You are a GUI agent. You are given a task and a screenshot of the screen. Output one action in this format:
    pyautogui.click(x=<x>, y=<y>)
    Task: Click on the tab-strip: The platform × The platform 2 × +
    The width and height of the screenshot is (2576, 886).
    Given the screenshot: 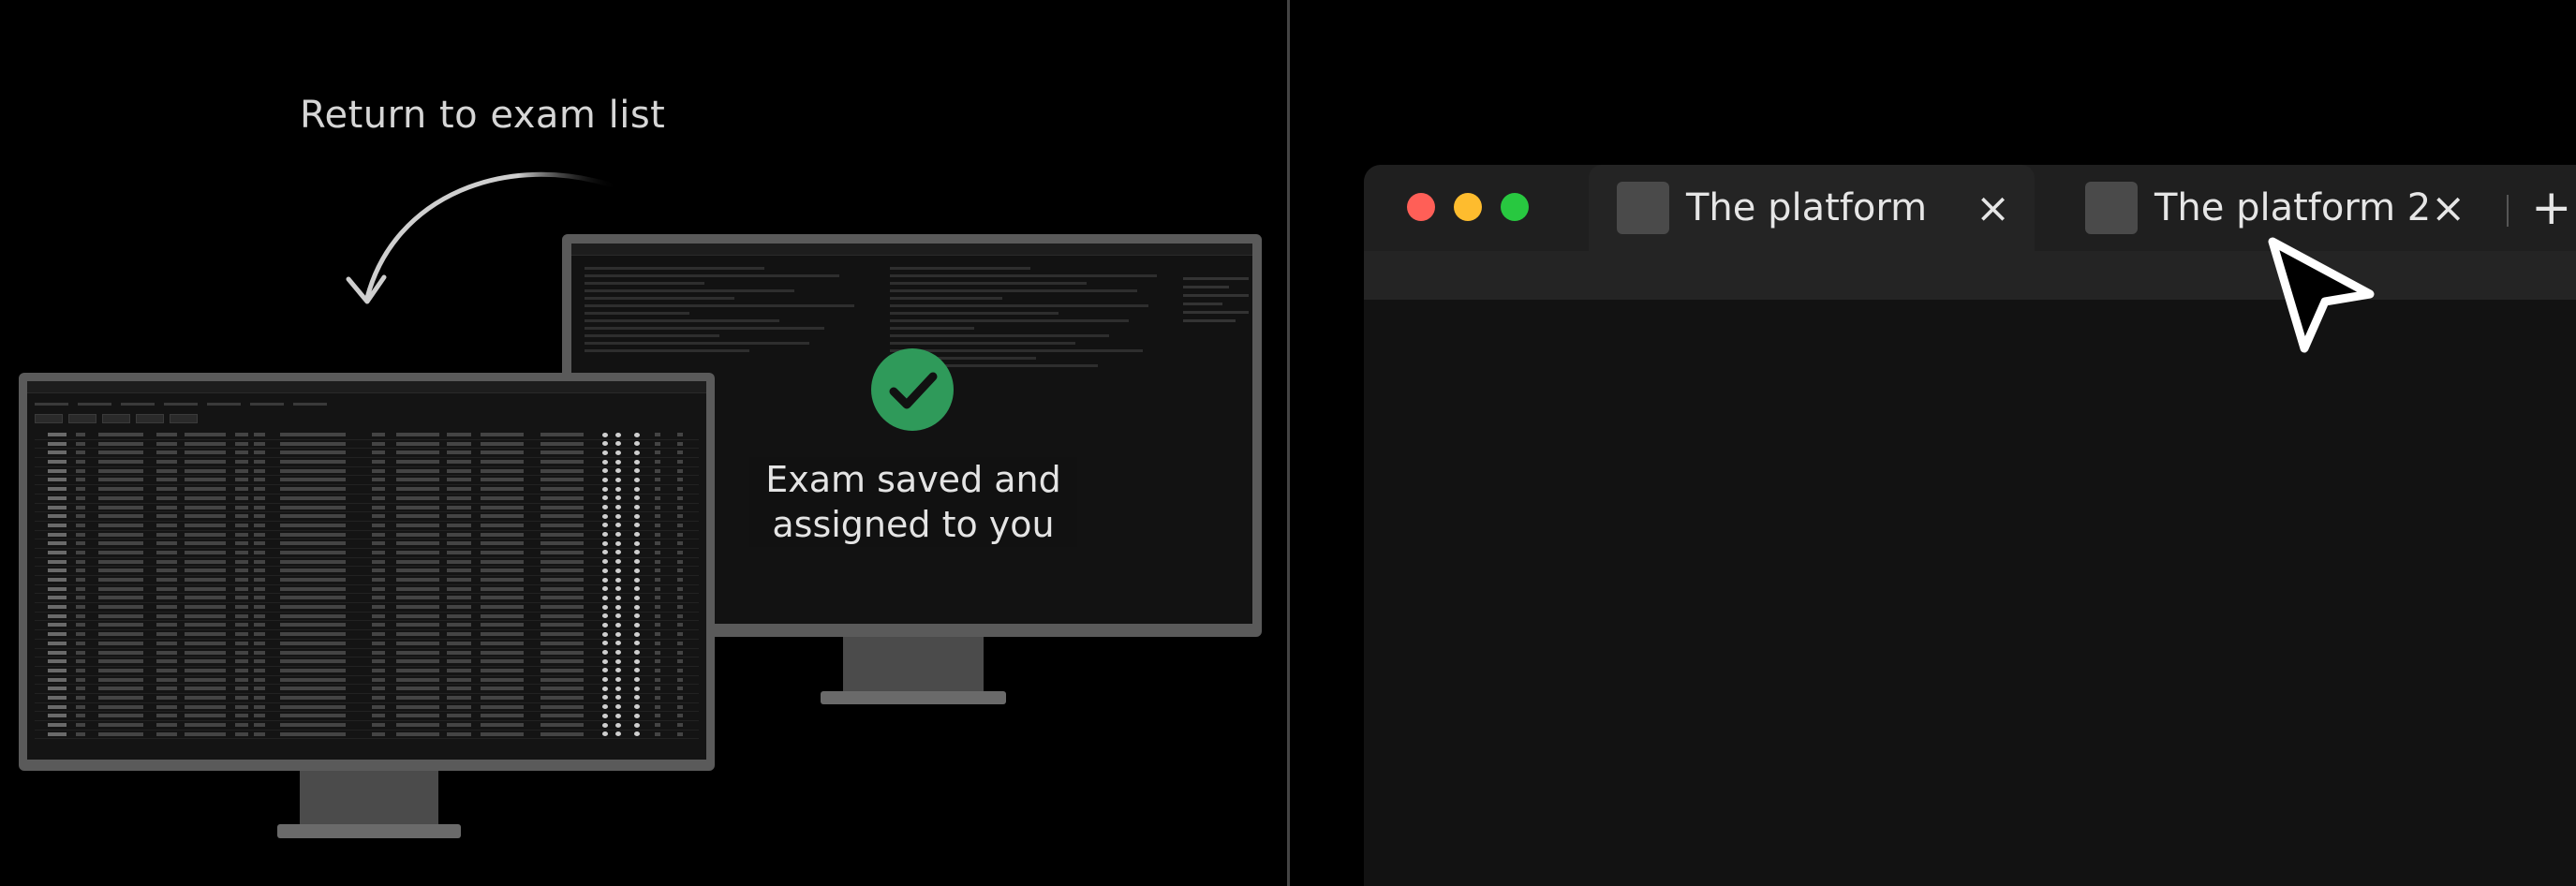 What is the action you would take?
    pyautogui.click(x=1970, y=208)
    